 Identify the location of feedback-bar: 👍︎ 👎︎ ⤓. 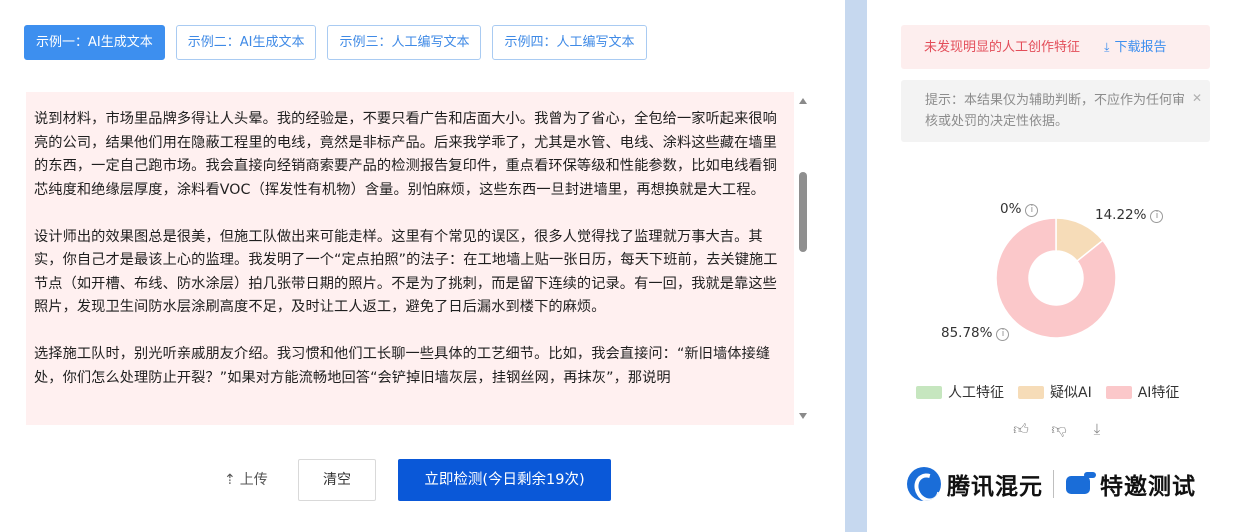
(1059, 429).